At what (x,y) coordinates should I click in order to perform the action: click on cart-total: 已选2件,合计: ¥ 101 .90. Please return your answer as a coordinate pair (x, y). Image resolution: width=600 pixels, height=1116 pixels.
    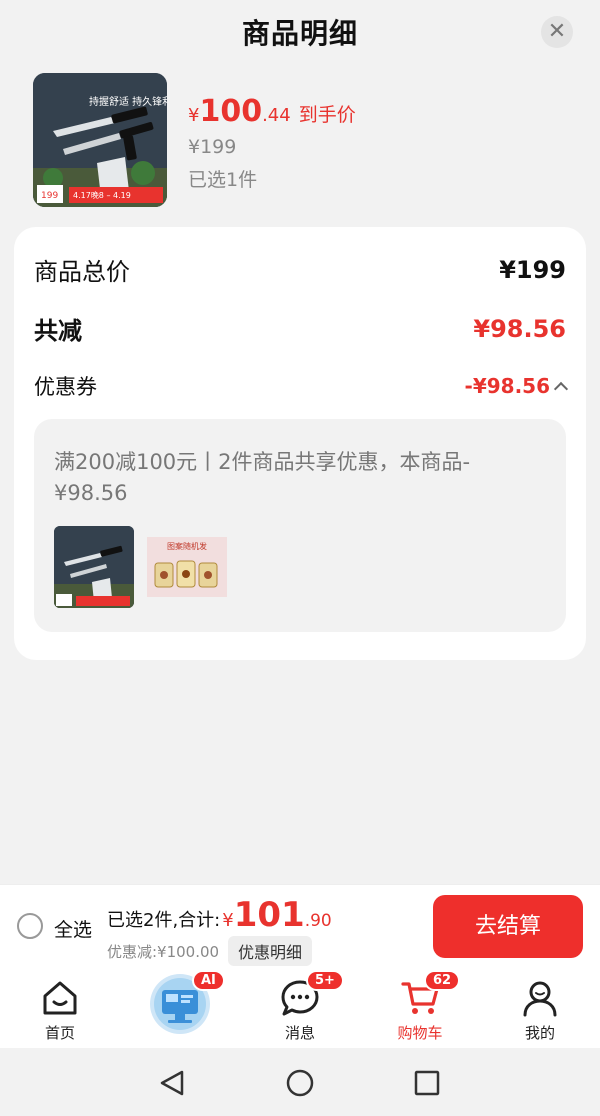
    Looking at the image, I should click on (219, 915).